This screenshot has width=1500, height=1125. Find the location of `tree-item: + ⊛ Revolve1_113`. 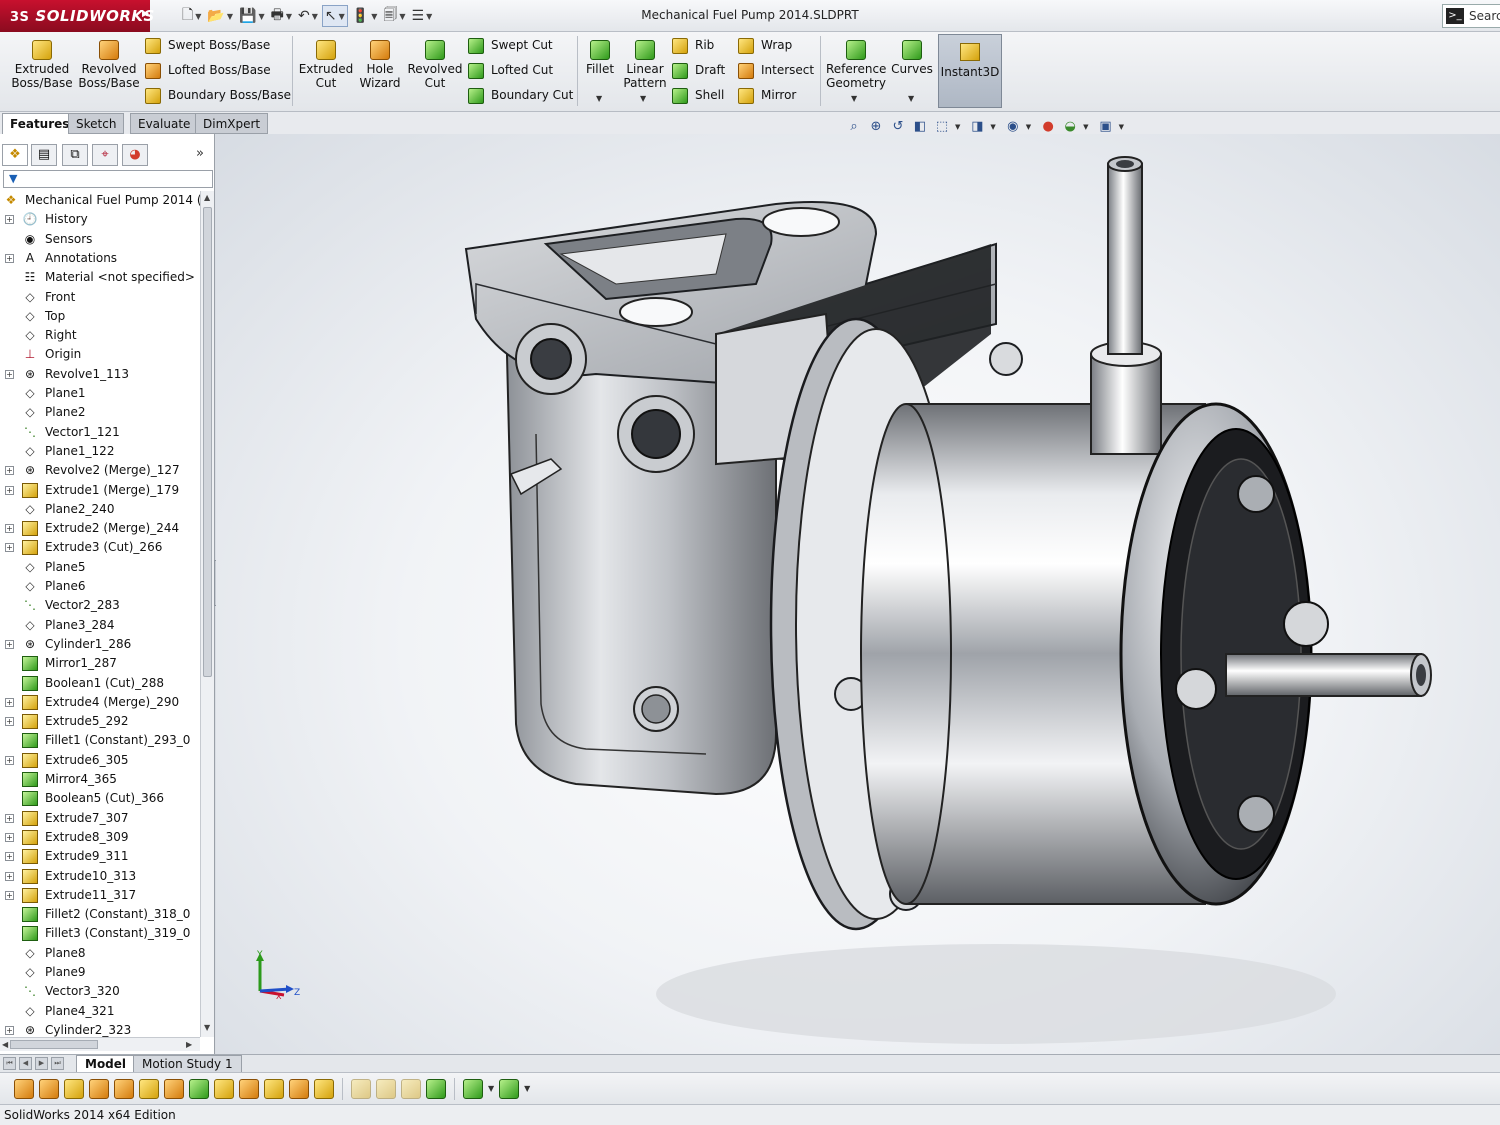

tree-item: + ⊛ Revolve1_113 is located at coordinates (100, 374).